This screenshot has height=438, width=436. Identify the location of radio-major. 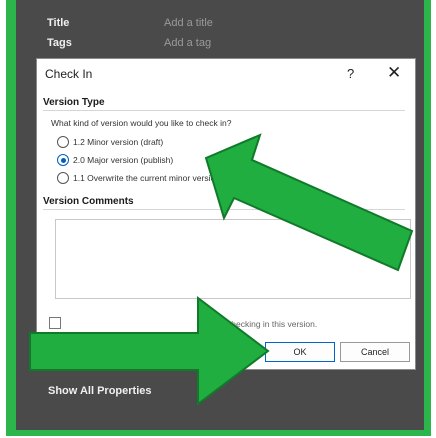
(63, 160).